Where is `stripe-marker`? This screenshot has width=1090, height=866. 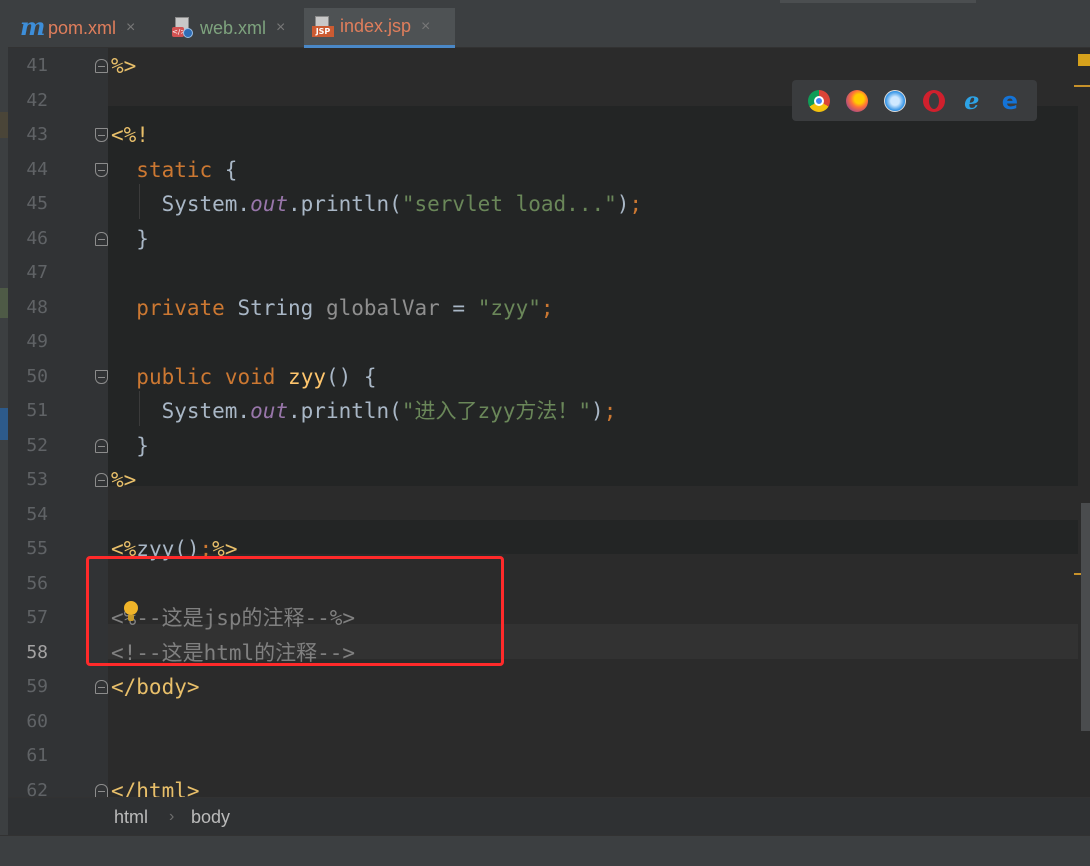
stripe-marker is located at coordinates (1082, 86).